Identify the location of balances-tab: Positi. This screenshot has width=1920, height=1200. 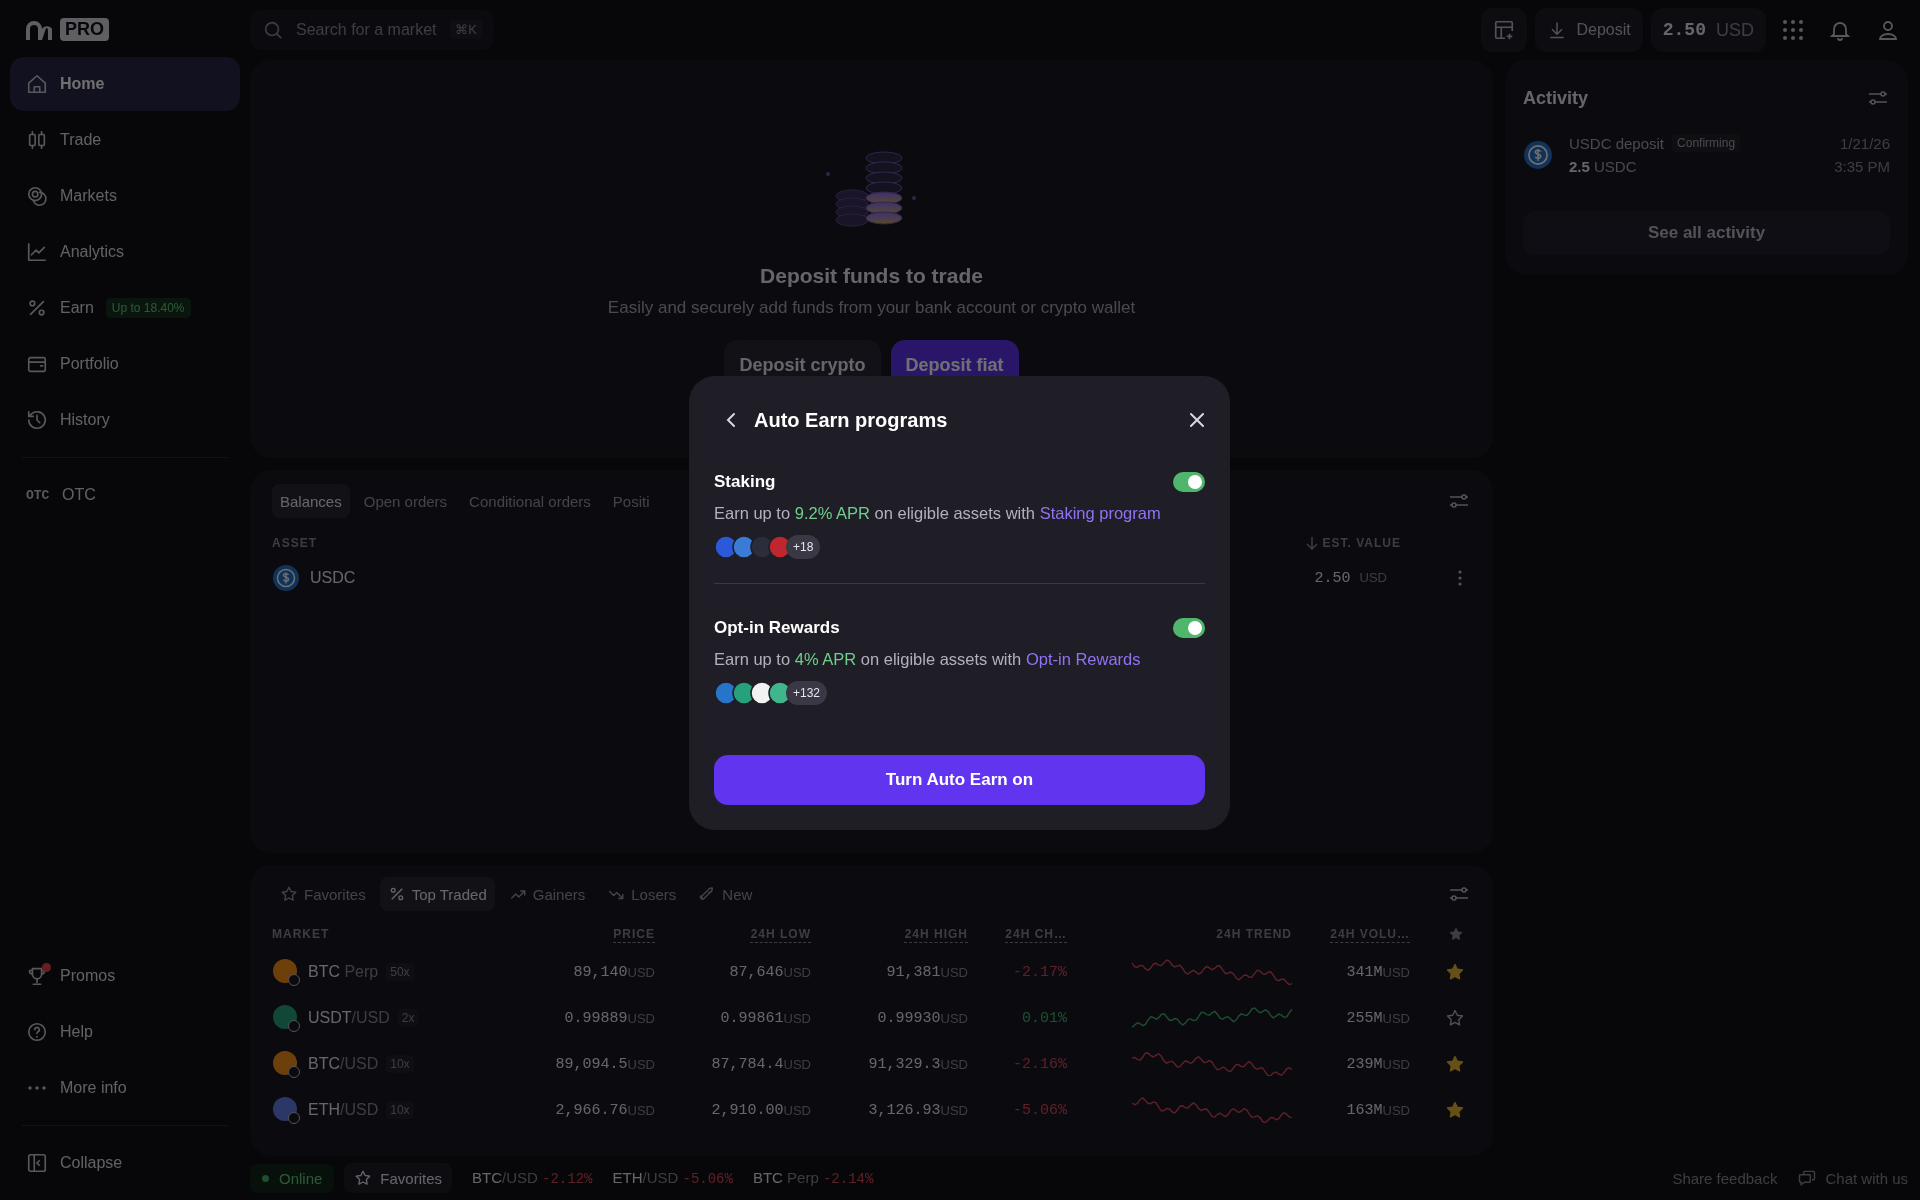
(631, 501).